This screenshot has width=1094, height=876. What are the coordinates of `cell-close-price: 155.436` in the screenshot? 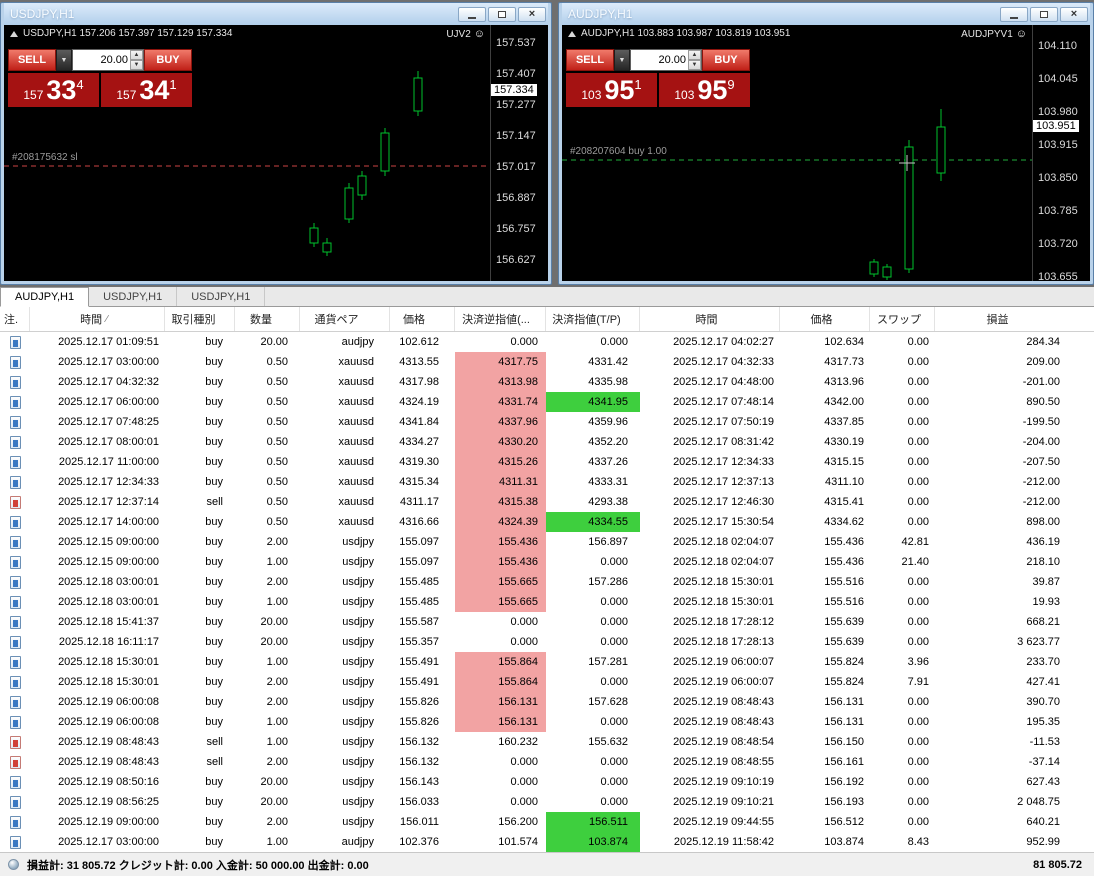 It's located at (844, 562).